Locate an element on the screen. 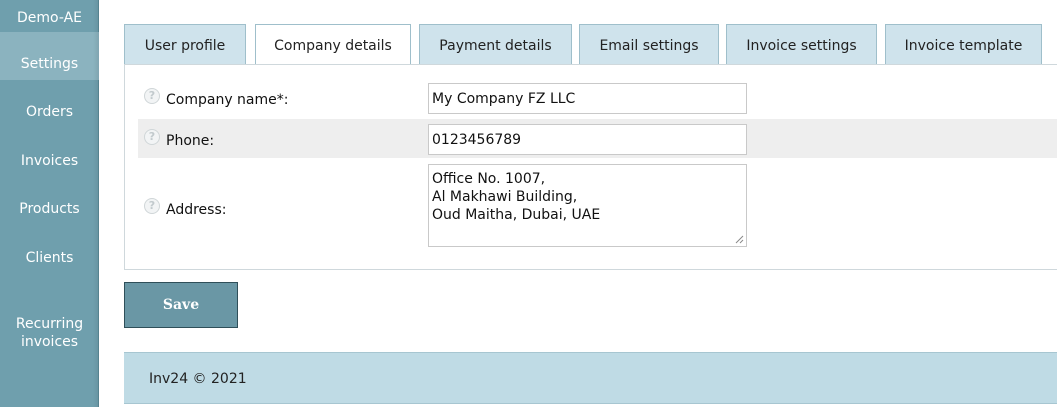 This screenshot has height=407, width=1057. sidebar-shadow is located at coordinates (96, 203).